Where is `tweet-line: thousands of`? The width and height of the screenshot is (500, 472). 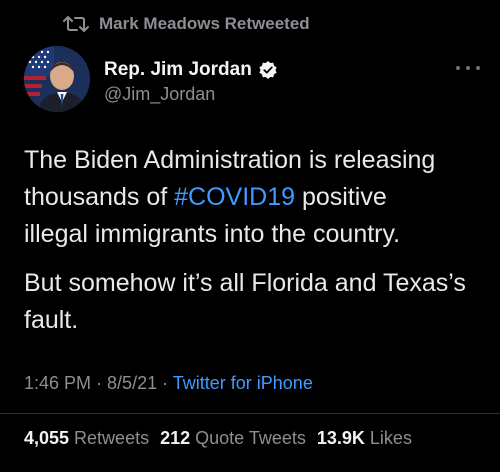 tweet-line: thousands of is located at coordinates (99, 197).